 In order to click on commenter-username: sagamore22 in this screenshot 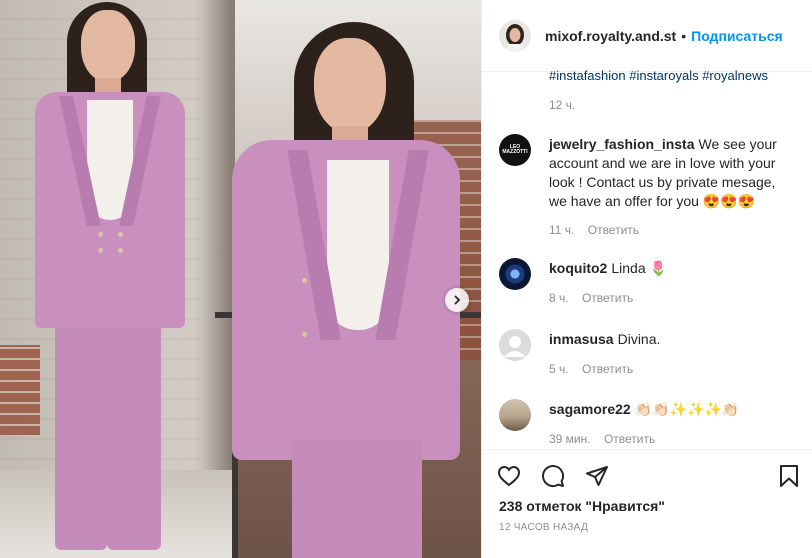, I will do `click(590, 409)`.